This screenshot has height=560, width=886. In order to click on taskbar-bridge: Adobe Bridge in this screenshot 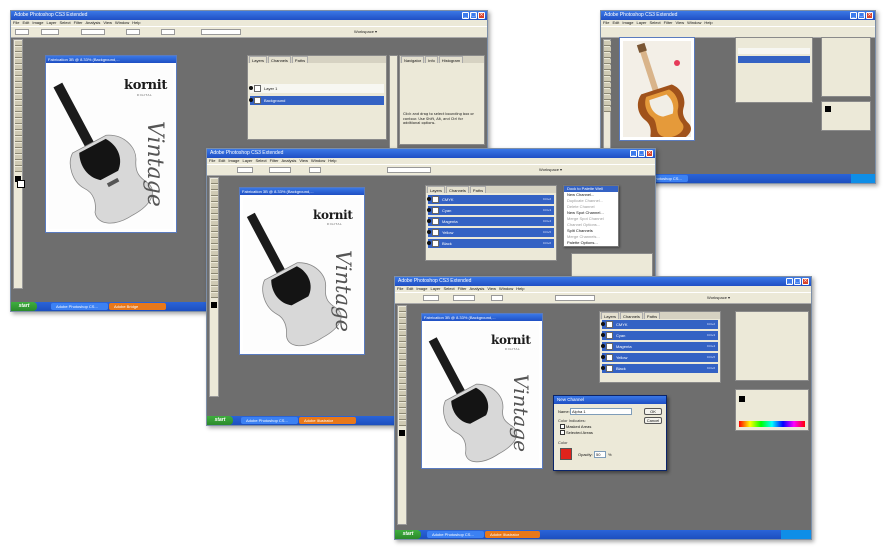, I will do `click(137, 306)`.